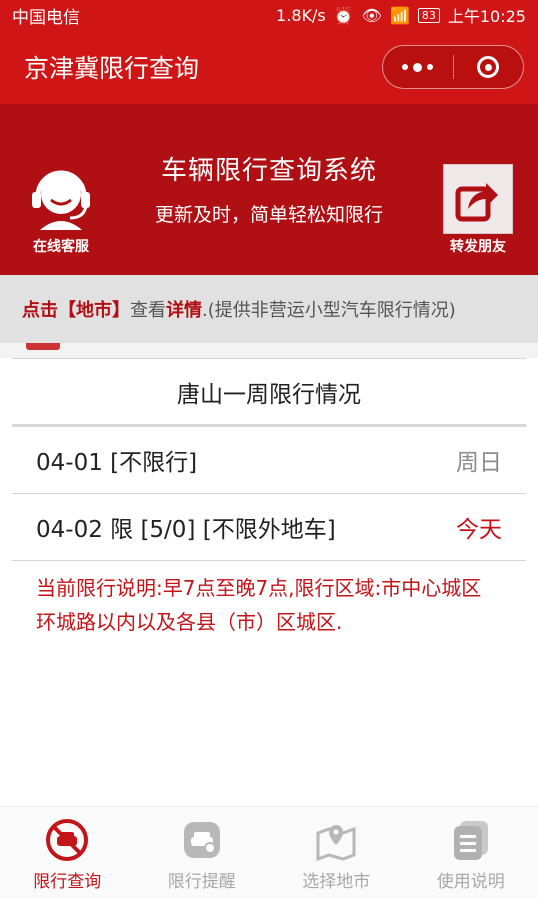 The image size is (538, 899). I want to click on tab-instructions-label: 使用说明, so click(470, 882).